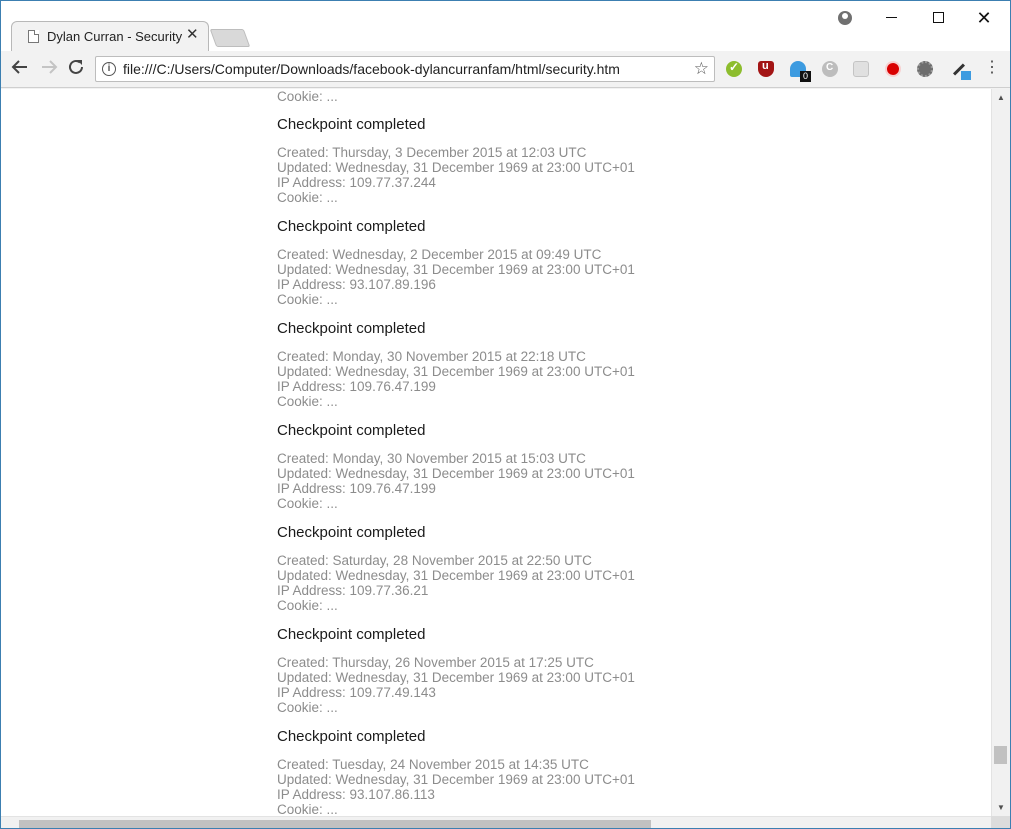 The height and width of the screenshot is (829, 1011). What do you see at coordinates (356, 794) in the screenshot?
I see `entry-ip: IP Address: 93.107.86.113` at bounding box center [356, 794].